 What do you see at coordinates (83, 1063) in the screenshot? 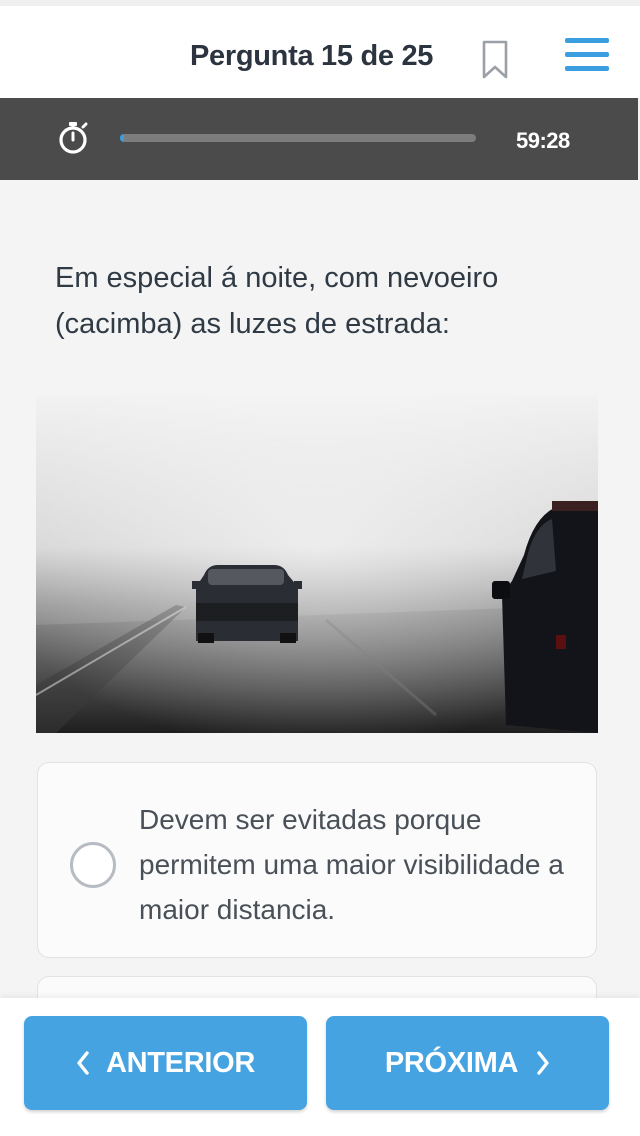
I see `chevron-left-icon` at bounding box center [83, 1063].